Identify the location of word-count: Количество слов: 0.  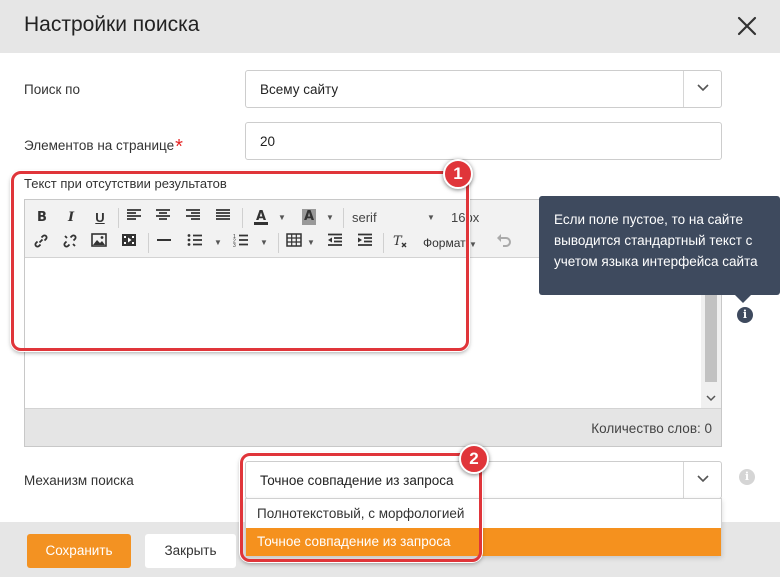
(651, 428).